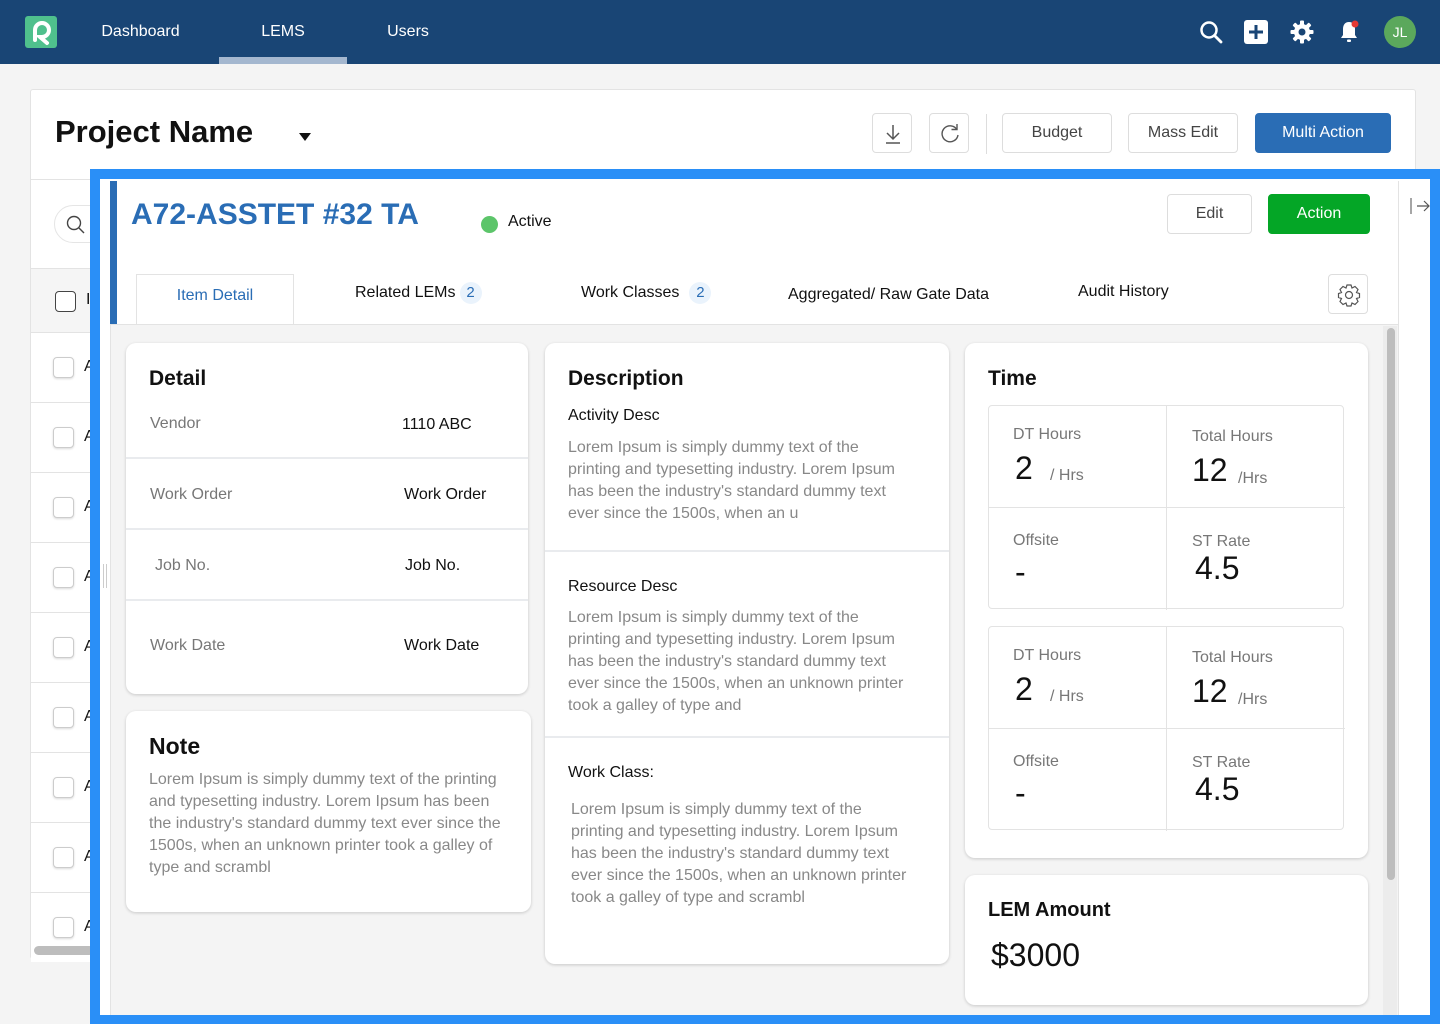  Describe the element at coordinates (1036, 761) in the screenshot. I see `metric-label: Offsite` at that location.